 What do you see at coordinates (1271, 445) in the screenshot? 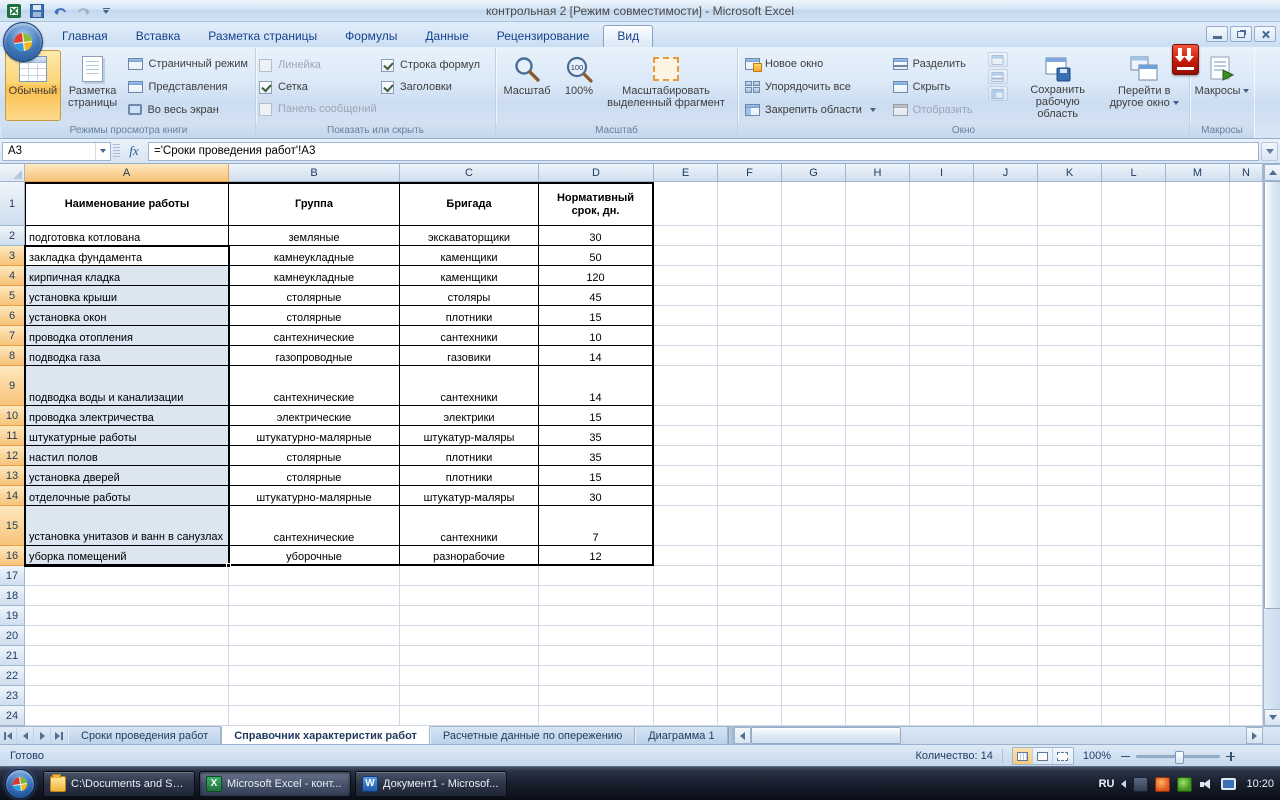
I see `vertical-scrollbar` at bounding box center [1271, 445].